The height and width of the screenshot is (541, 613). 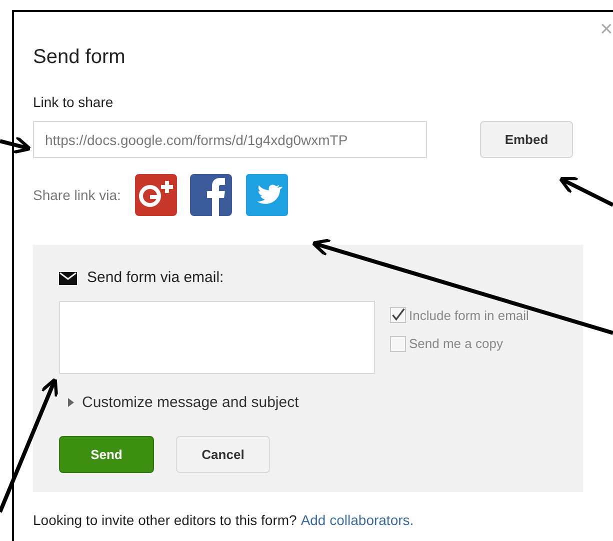 I want to click on cancel-button: Cancel, so click(x=223, y=454).